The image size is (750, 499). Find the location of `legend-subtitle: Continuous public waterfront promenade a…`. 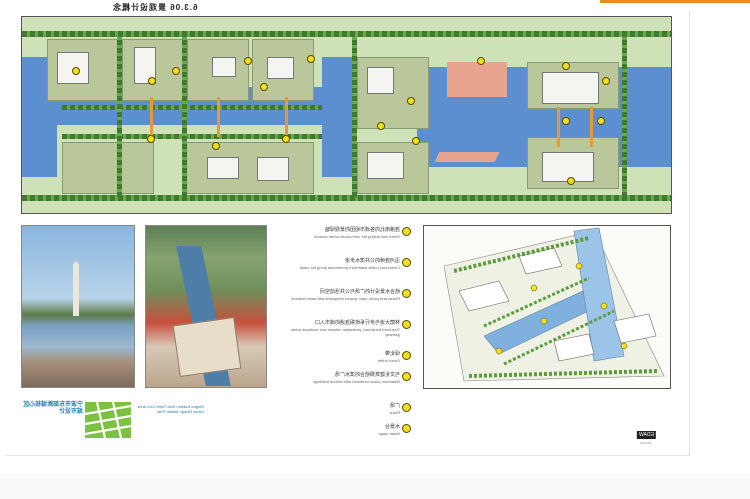

legend-subtitle: Continuous public waterfront promenade a… is located at coordinates (349, 267).